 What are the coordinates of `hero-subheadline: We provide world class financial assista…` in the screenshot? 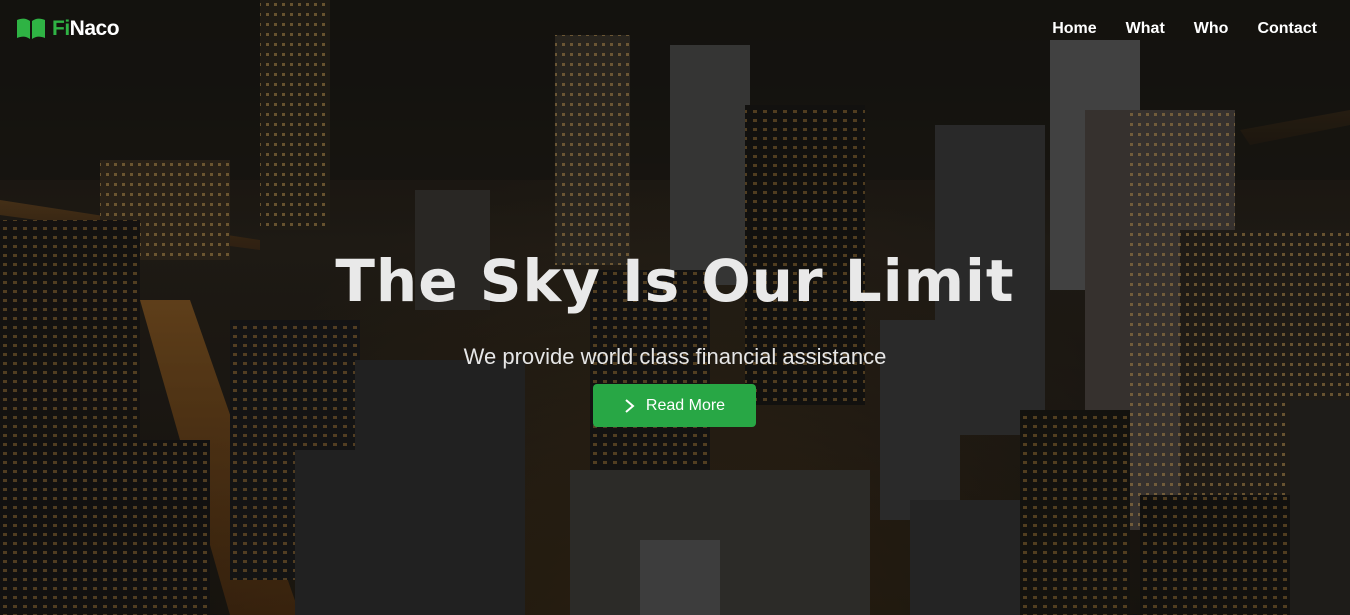 It's located at (675, 356).